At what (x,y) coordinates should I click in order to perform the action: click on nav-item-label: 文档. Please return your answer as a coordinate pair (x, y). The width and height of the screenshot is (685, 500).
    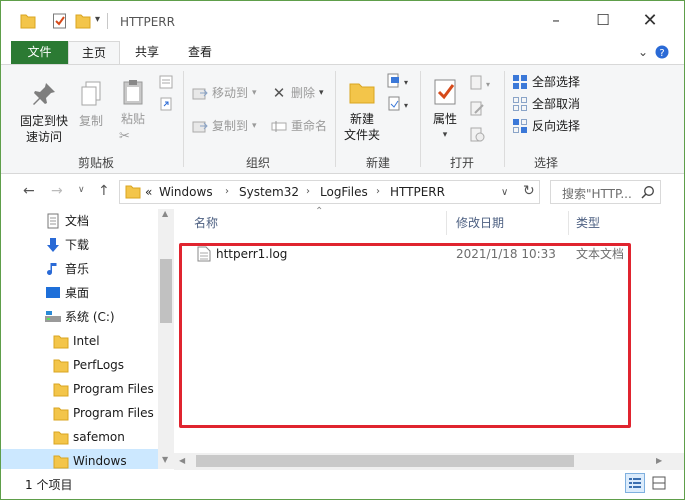
    Looking at the image, I should click on (77, 221).